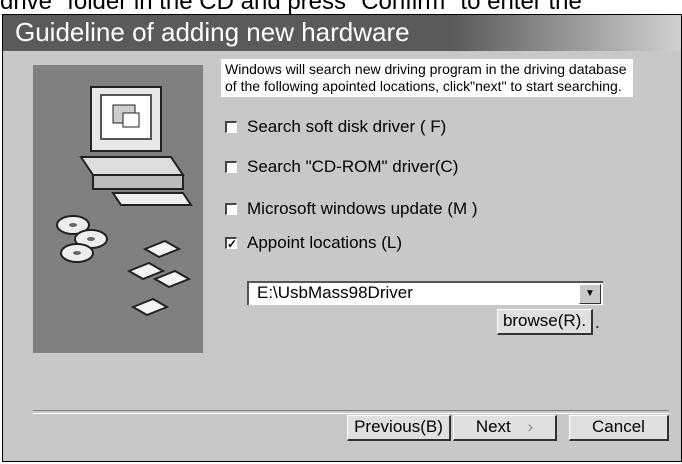 This screenshot has width=682, height=464. What do you see at coordinates (335, 292) in the screenshot?
I see `location-value: E:\UsbMass98Driver` at bounding box center [335, 292].